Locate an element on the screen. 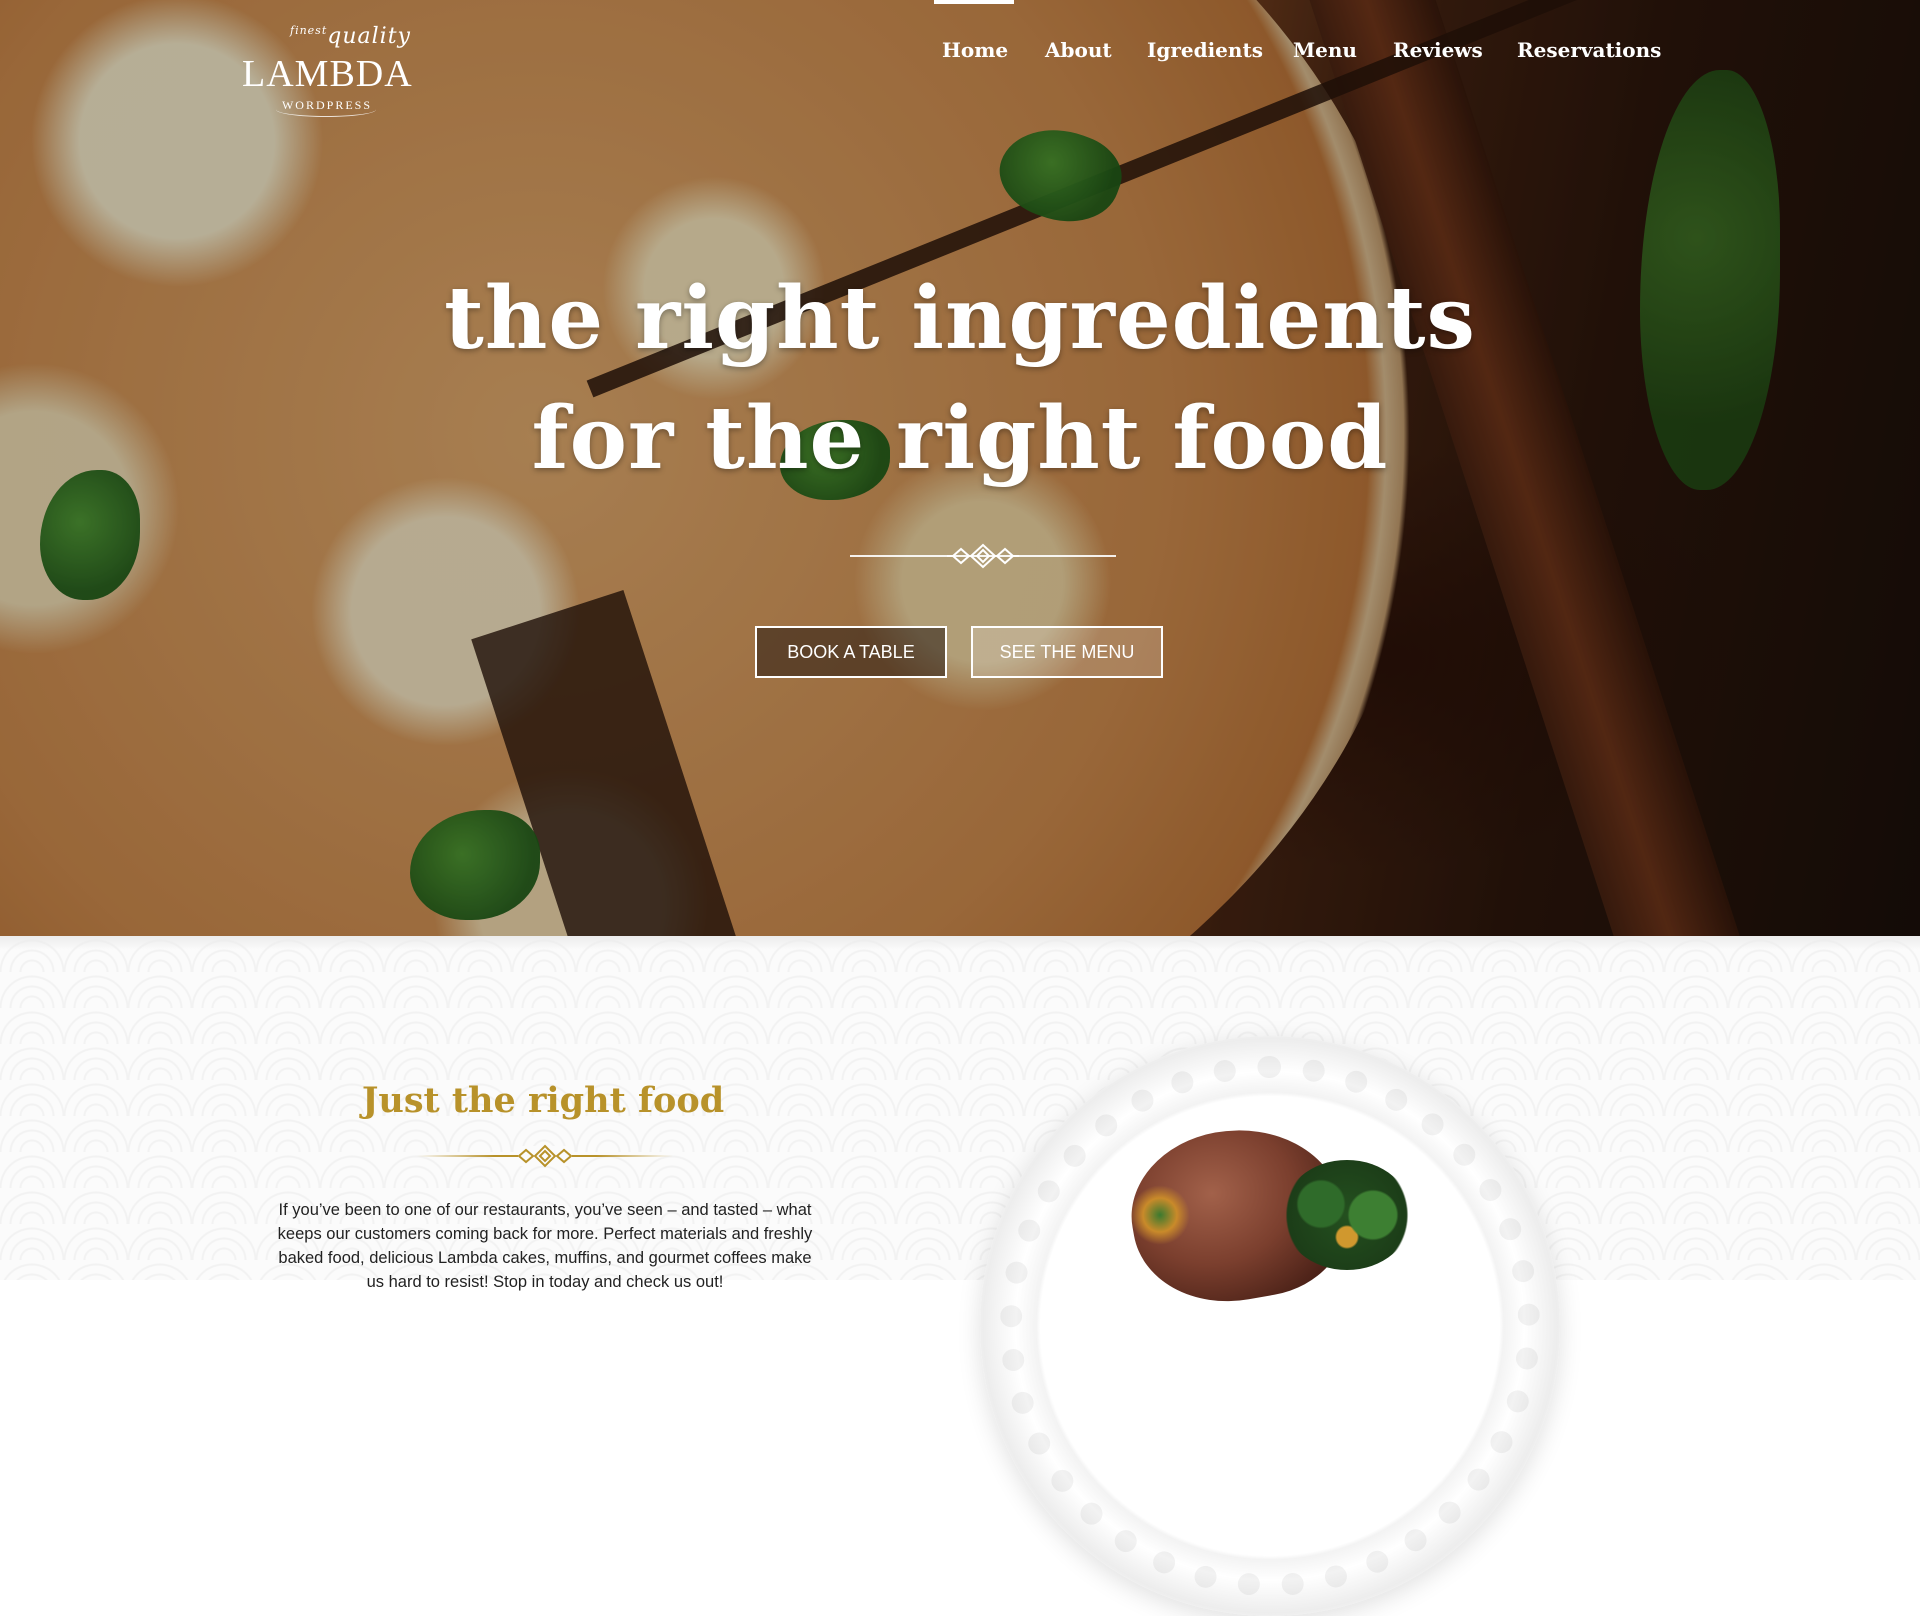 This screenshot has width=1920, height=1616. book-table-button: BOOK A TABLE is located at coordinates (851, 652).